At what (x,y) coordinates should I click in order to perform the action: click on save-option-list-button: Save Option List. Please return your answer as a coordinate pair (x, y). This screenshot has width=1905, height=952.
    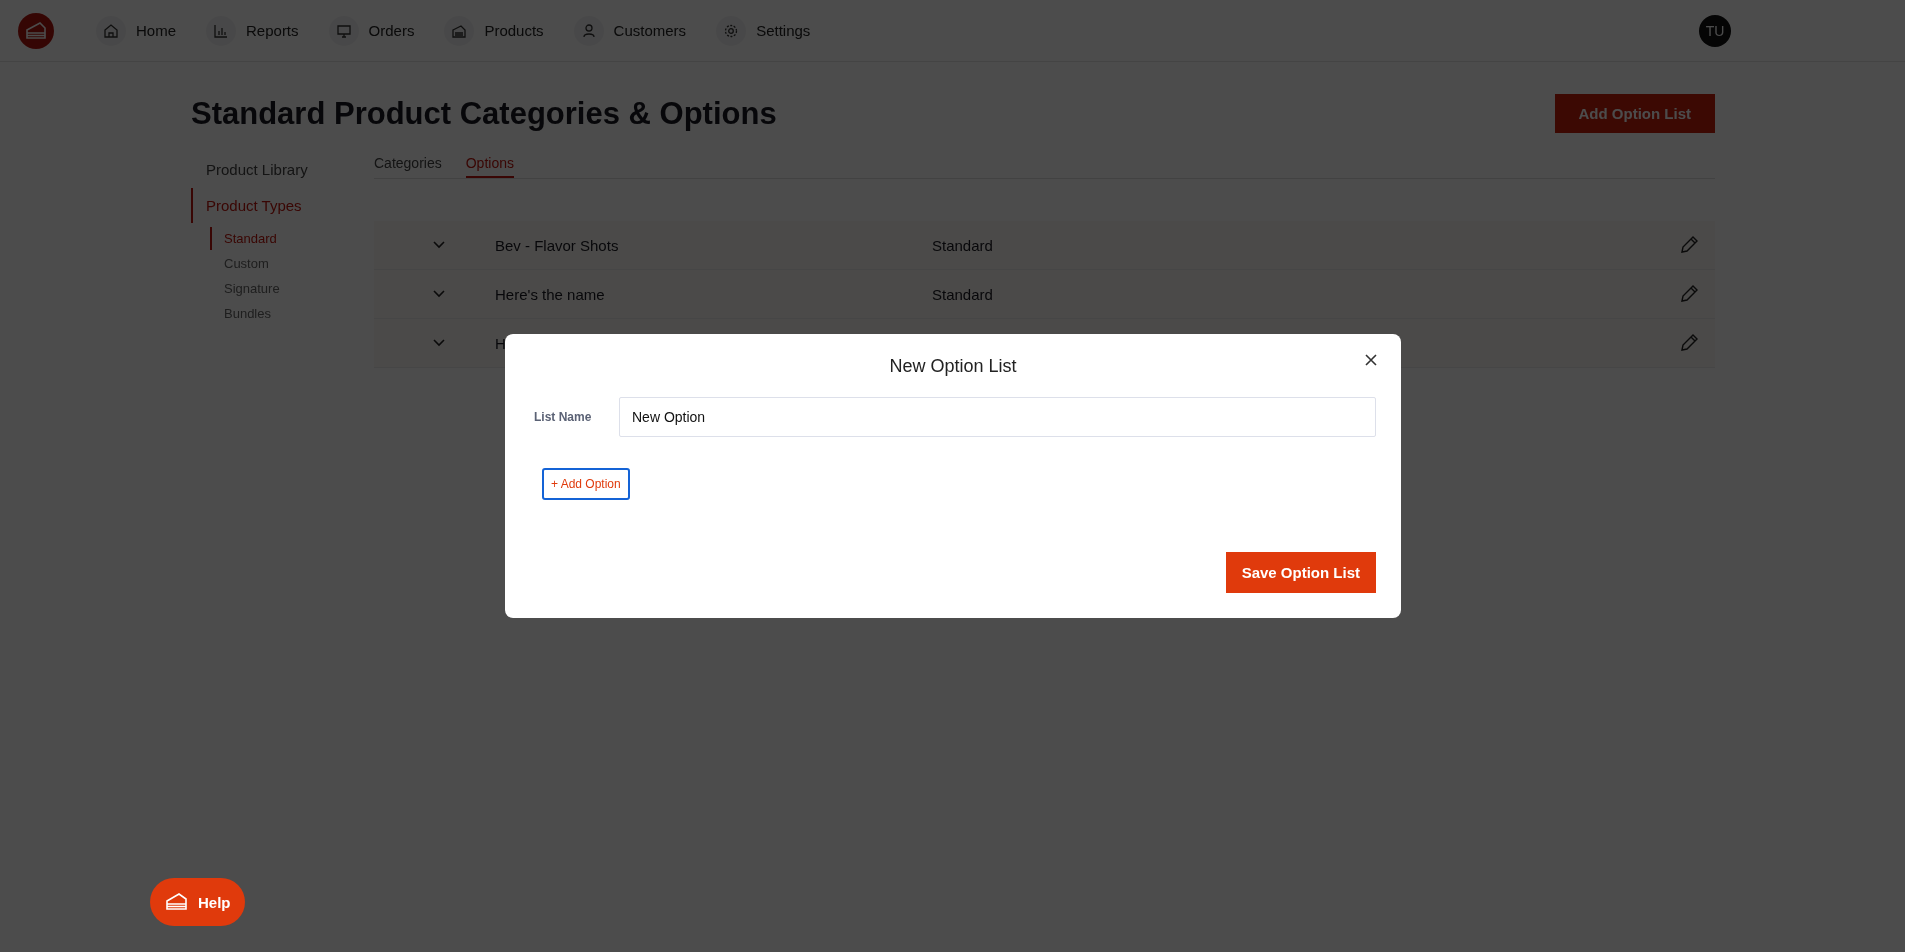
    Looking at the image, I should click on (1300, 572).